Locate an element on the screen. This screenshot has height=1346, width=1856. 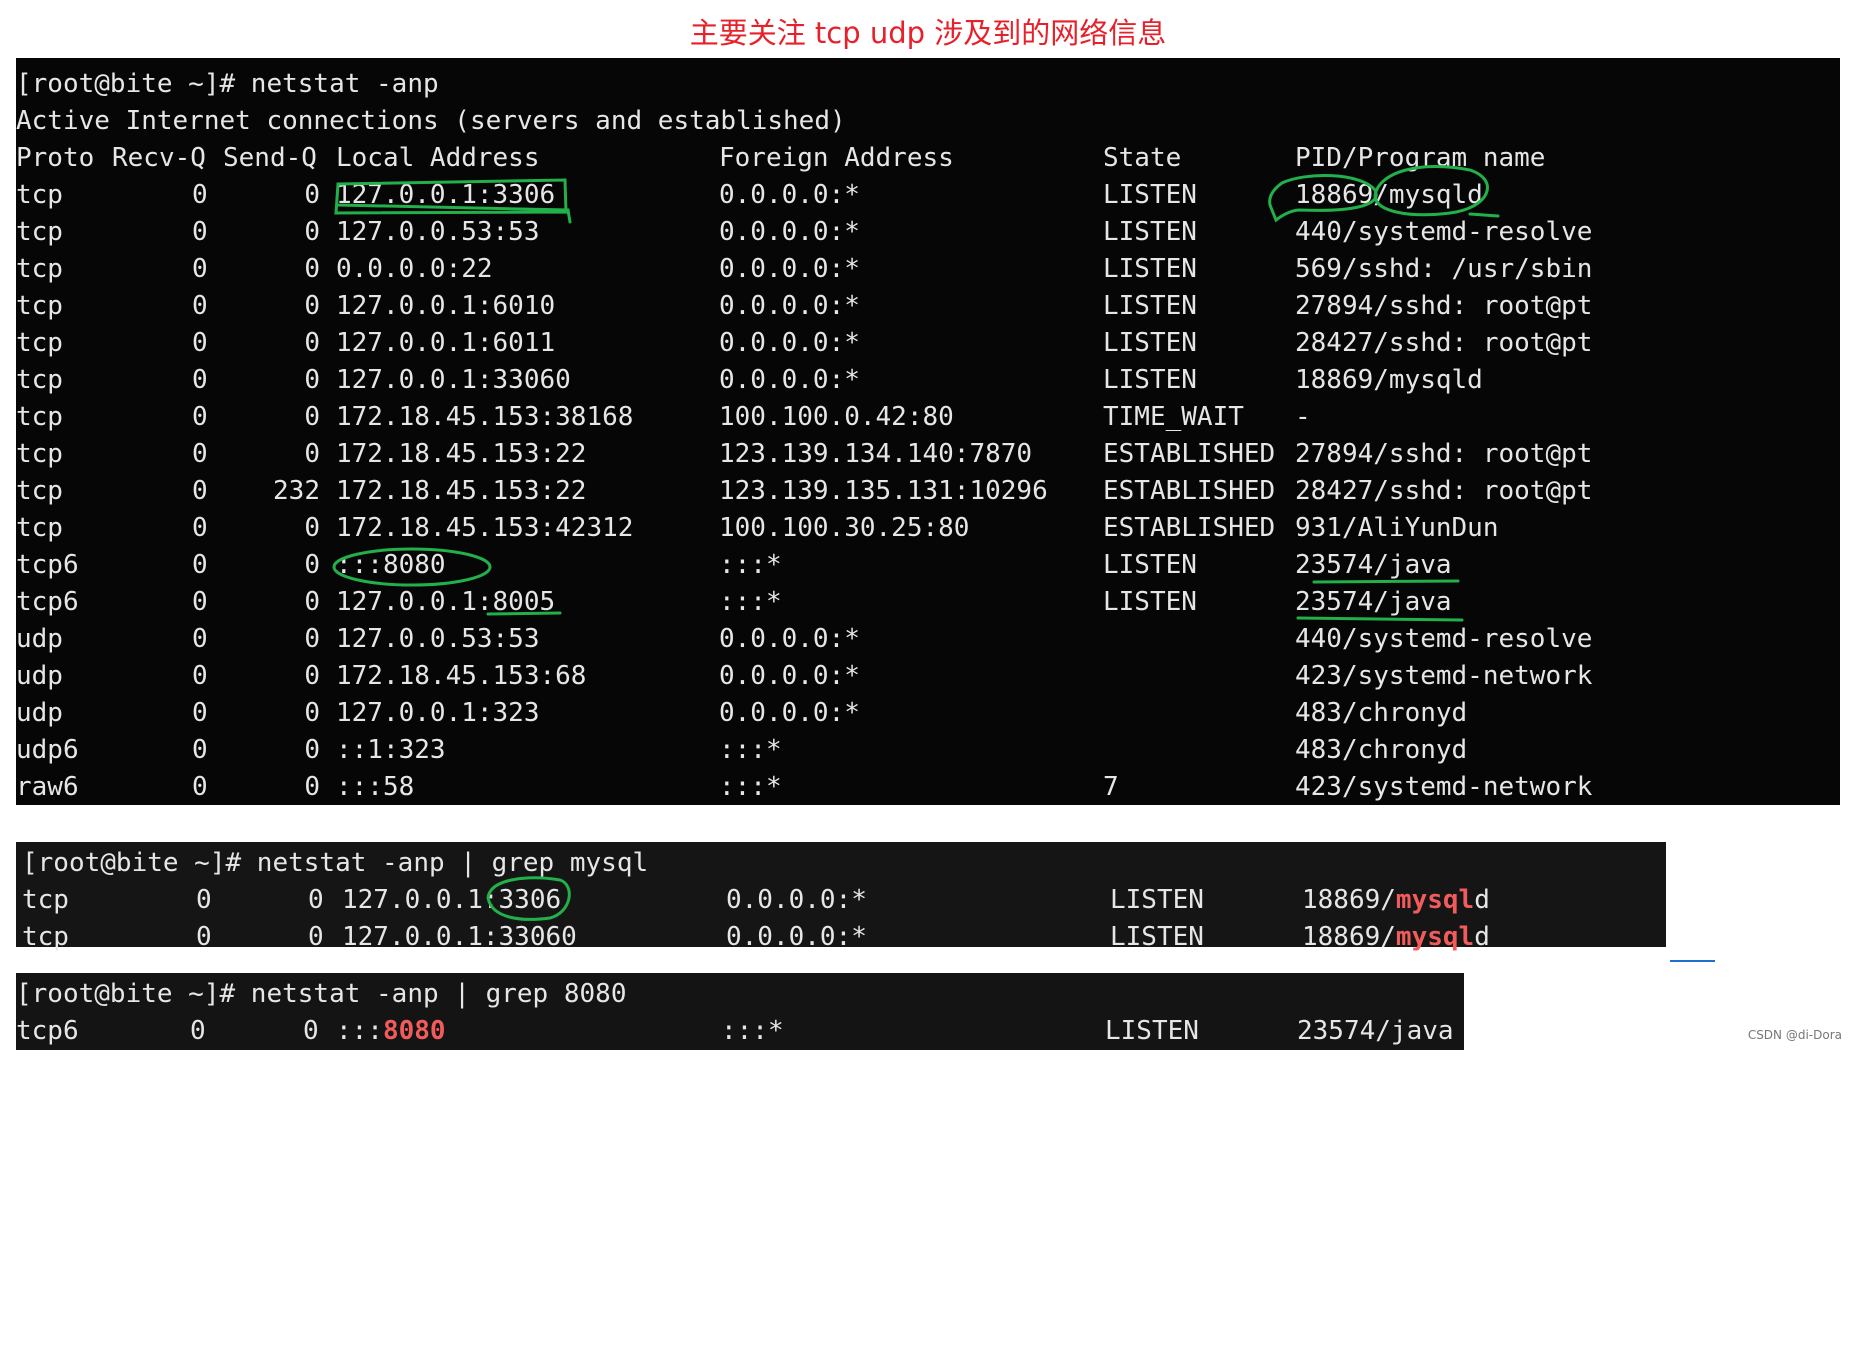
cell-local-address: 172.18.45.153:68 is located at coordinates (461, 676).